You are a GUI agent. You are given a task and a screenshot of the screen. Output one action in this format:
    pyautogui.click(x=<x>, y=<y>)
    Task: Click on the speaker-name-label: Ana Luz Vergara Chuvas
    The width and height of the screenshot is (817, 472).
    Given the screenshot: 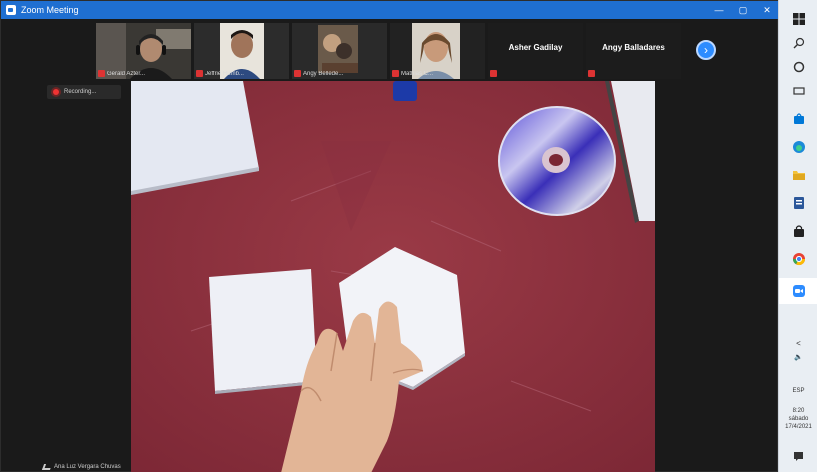 What is the action you would take?
    pyautogui.click(x=81, y=467)
    